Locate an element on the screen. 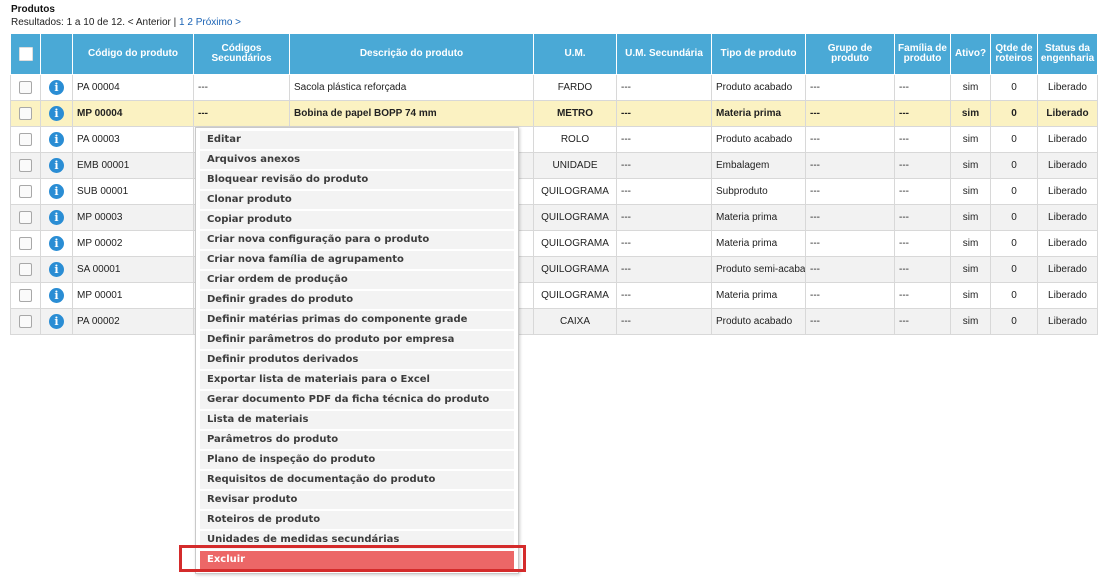 This screenshot has height=578, width=1108. menu-item-definir-grades-do-produto: Definir grades do produto is located at coordinates (357, 300).